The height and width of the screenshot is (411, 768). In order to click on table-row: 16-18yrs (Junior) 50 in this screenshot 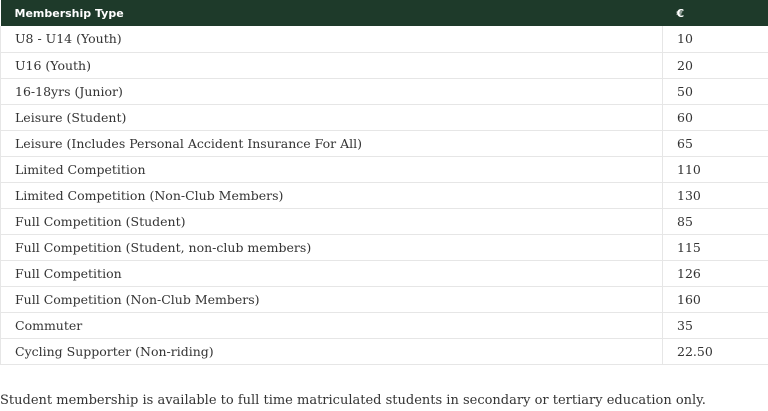, I will do `click(384, 91)`.